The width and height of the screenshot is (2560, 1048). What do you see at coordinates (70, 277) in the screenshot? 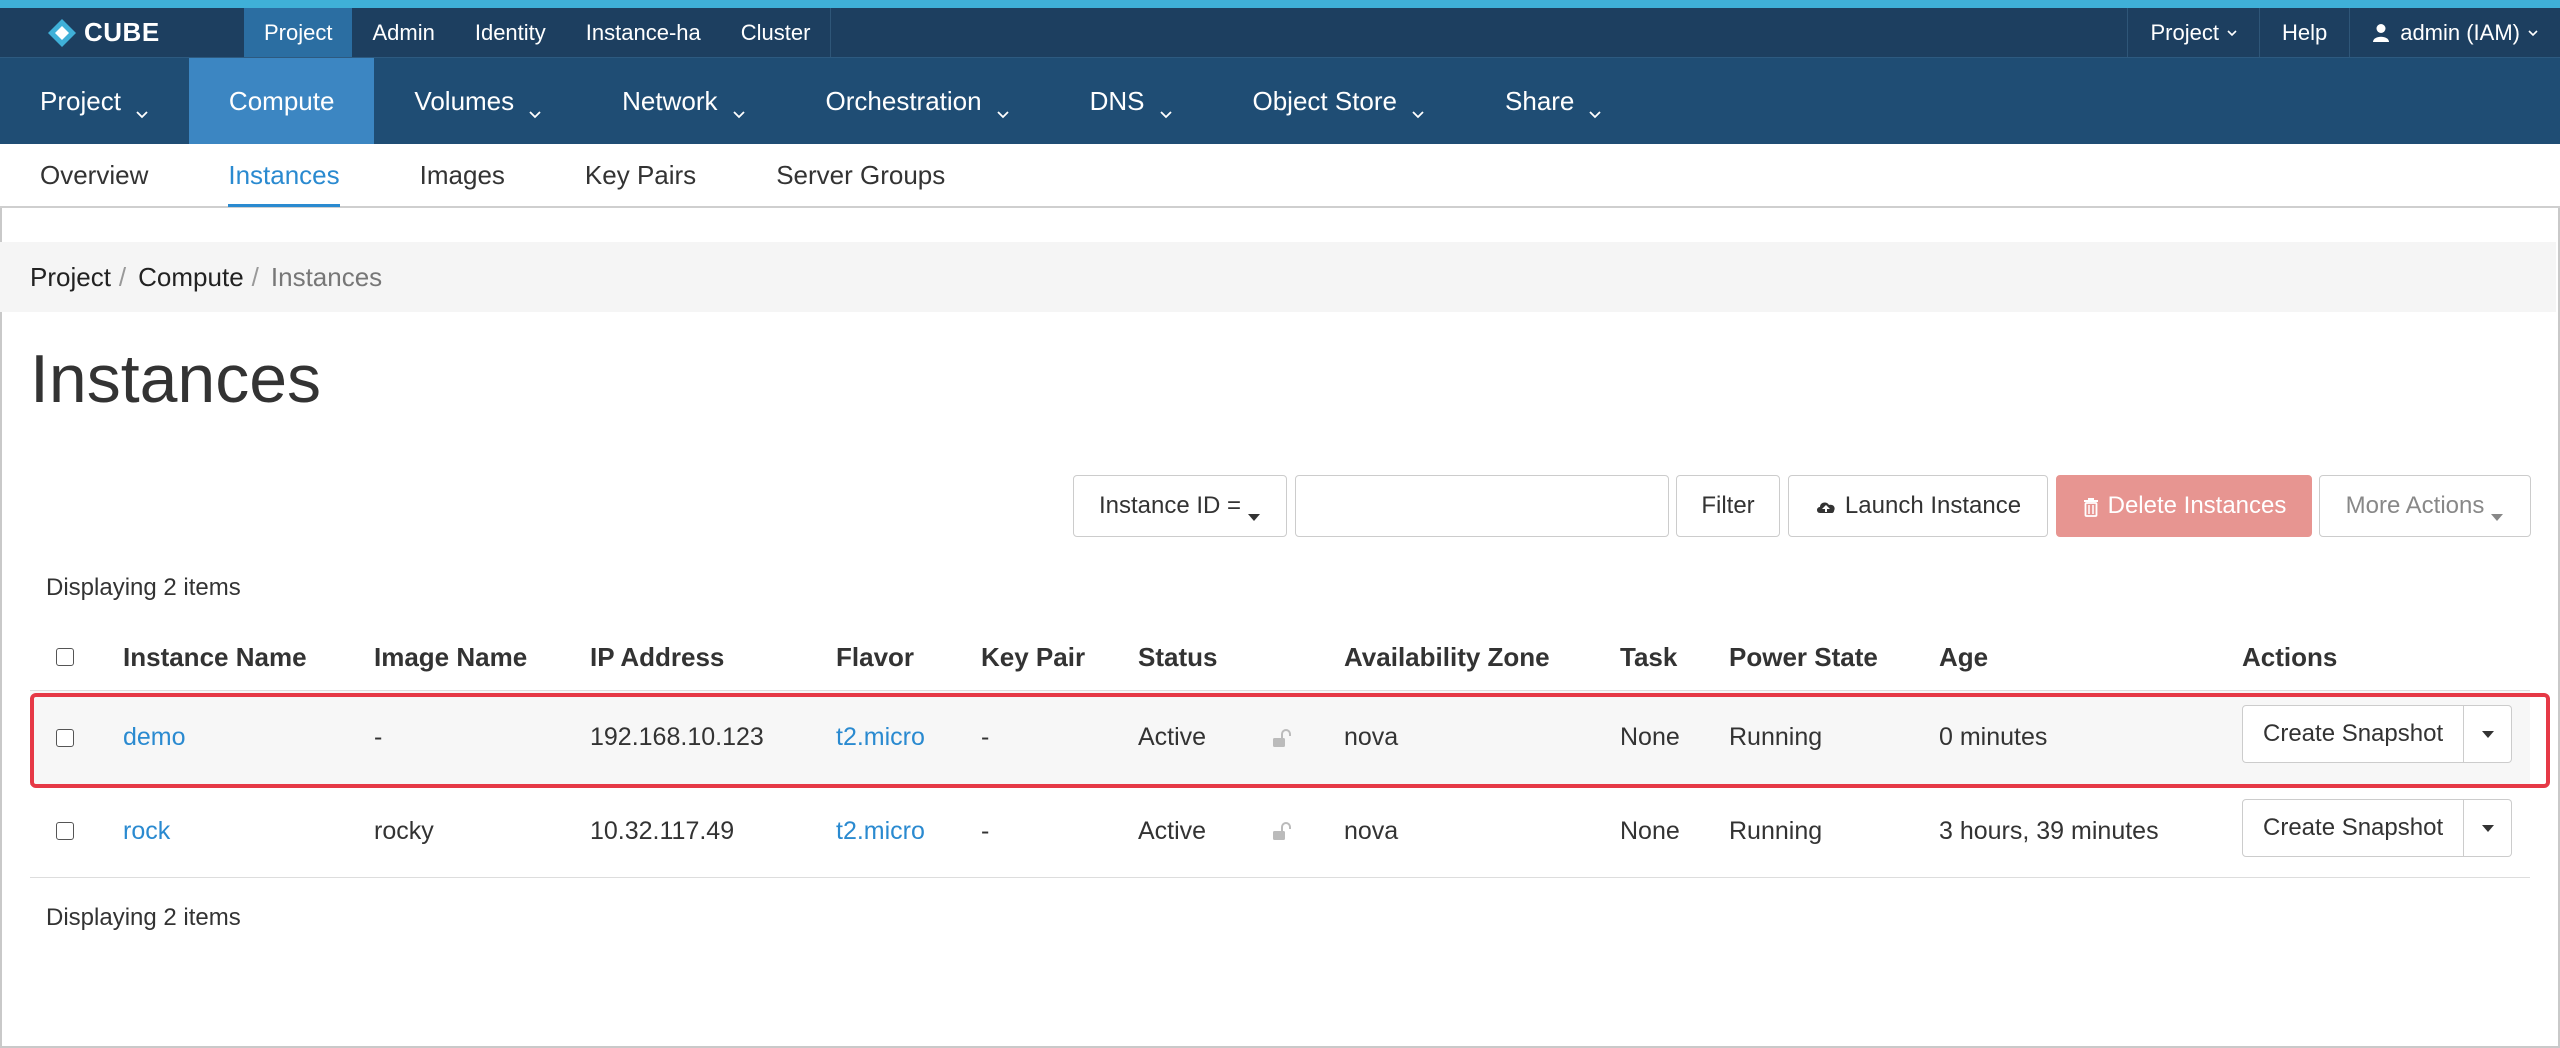
I see `breadcrumb-project: Project` at bounding box center [70, 277].